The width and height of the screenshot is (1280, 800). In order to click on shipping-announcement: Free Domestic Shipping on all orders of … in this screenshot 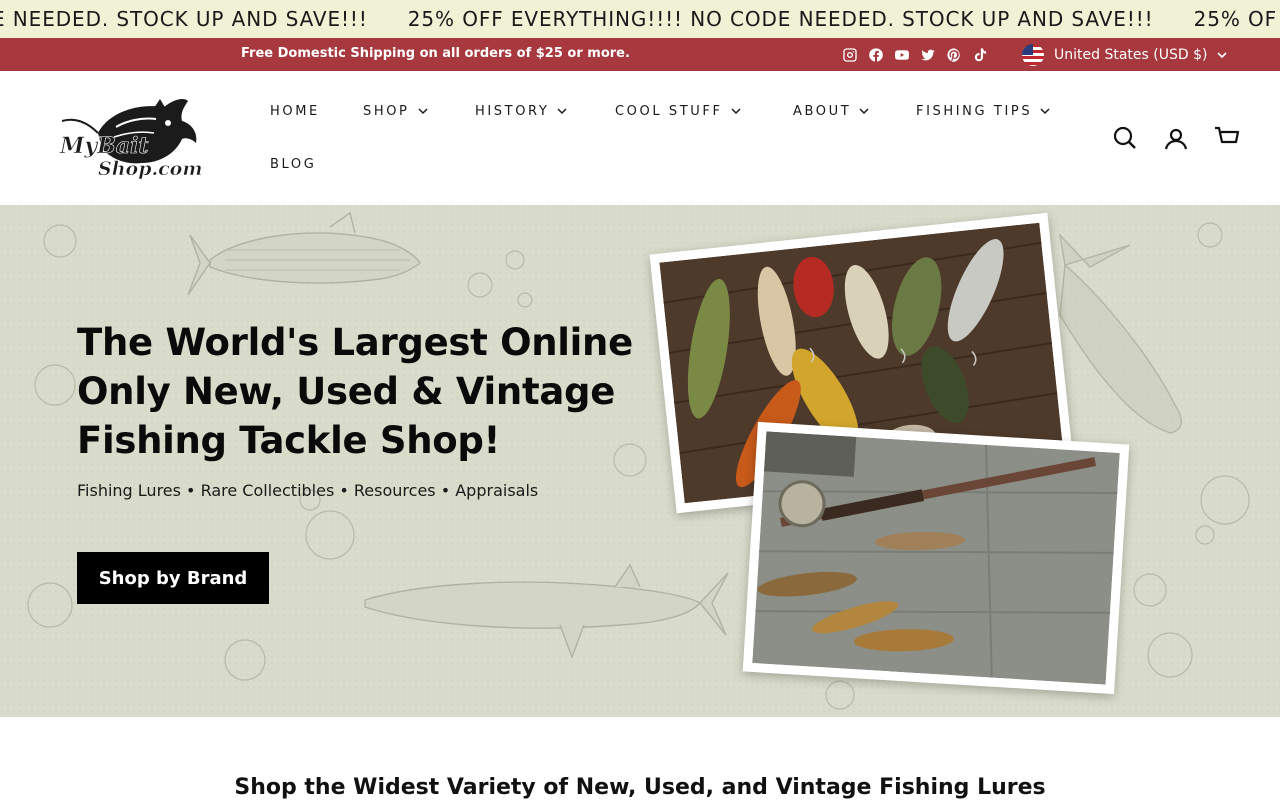, I will do `click(435, 53)`.